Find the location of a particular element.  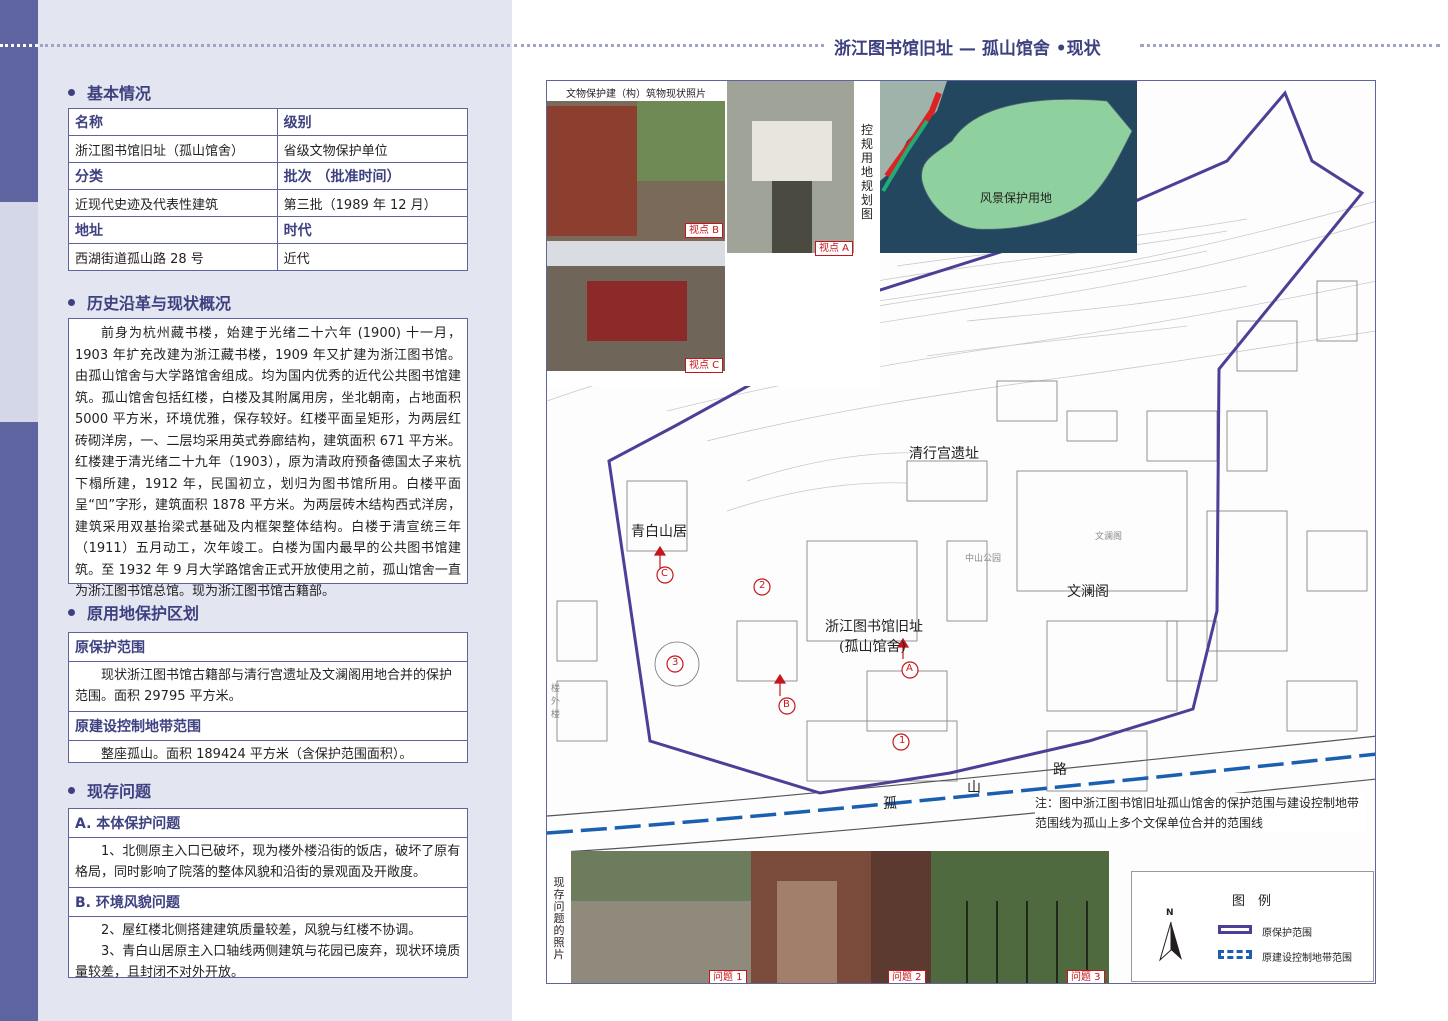

dot-rule-title-left is located at coordinates (669, 45).